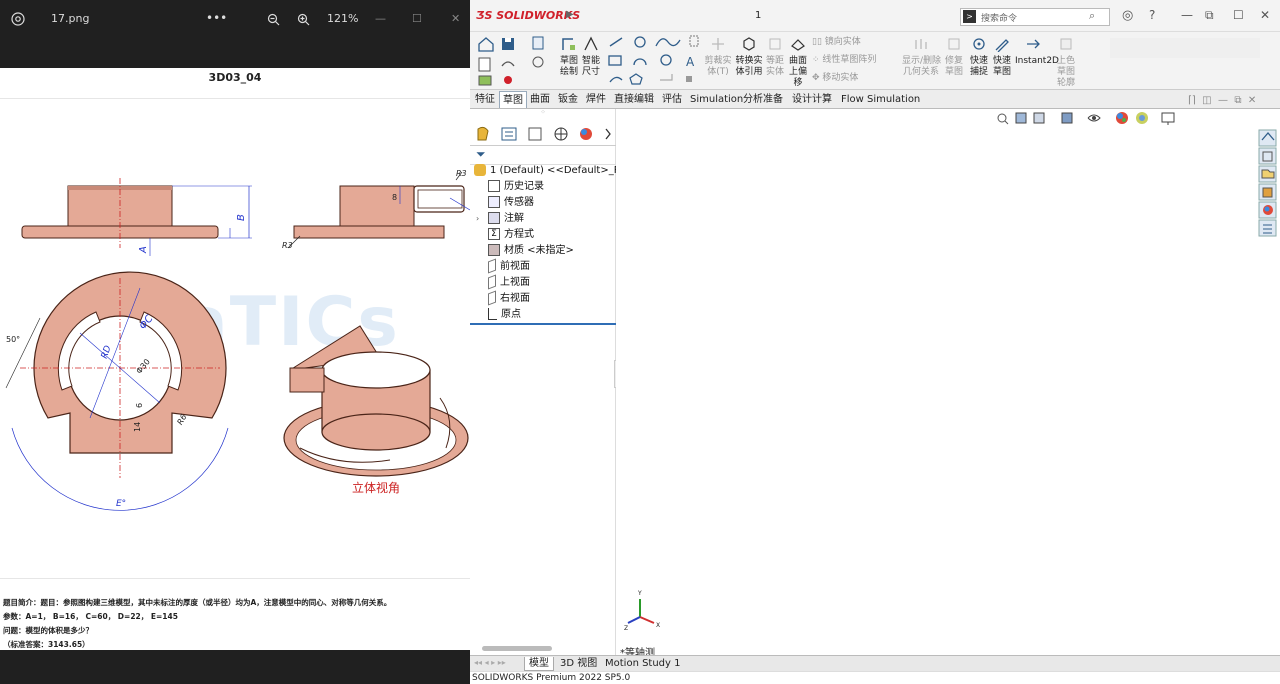 Image resolution: width=1280 pixels, height=684 pixels. What do you see at coordinates (880, 99) in the screenshot?
I see `tab-flow-simulation: Flow Simulation` at bounding box center [880, 99].